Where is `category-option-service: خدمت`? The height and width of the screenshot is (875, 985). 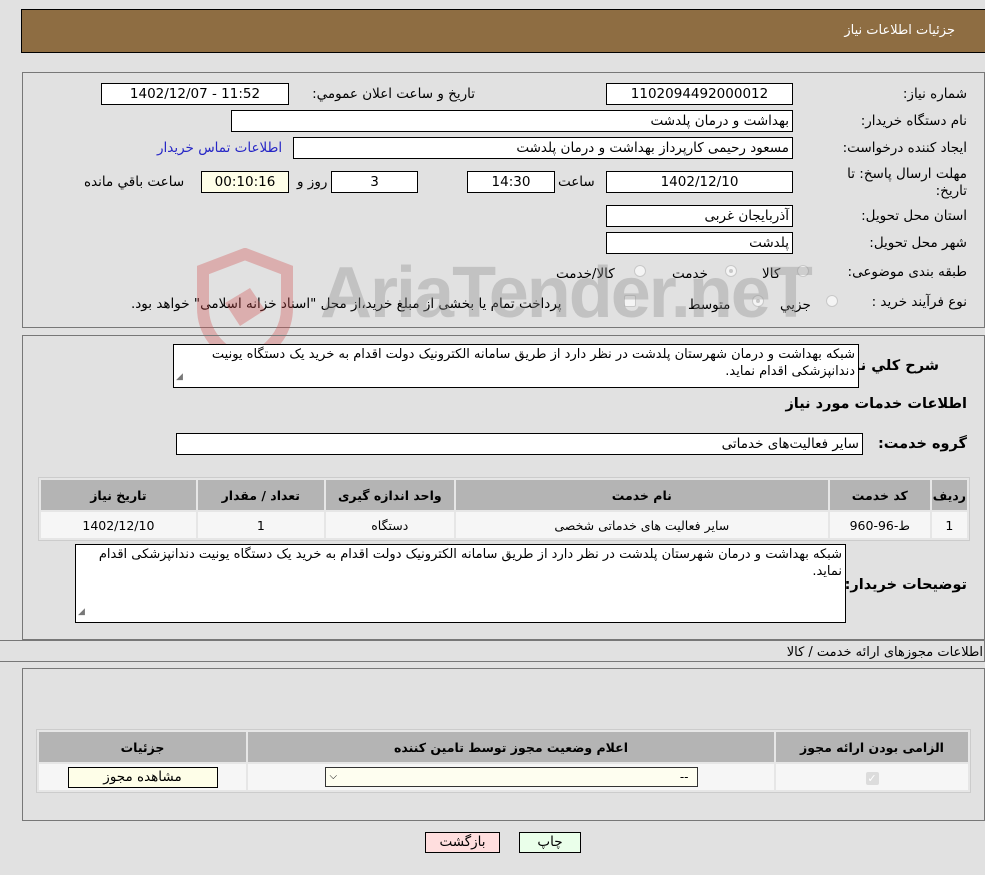 category-option-service: خدمت is located at coordinates (690, 274).